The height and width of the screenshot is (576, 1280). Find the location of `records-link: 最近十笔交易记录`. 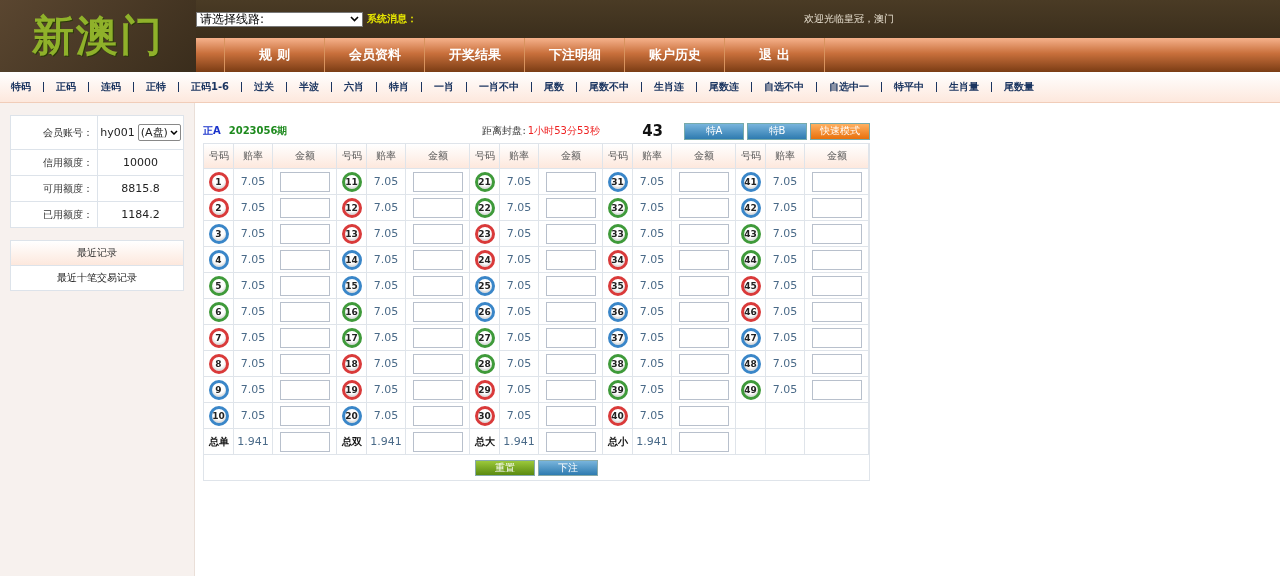

records-link: 最近十笔交易记录 is located at coordinates (97, 278).